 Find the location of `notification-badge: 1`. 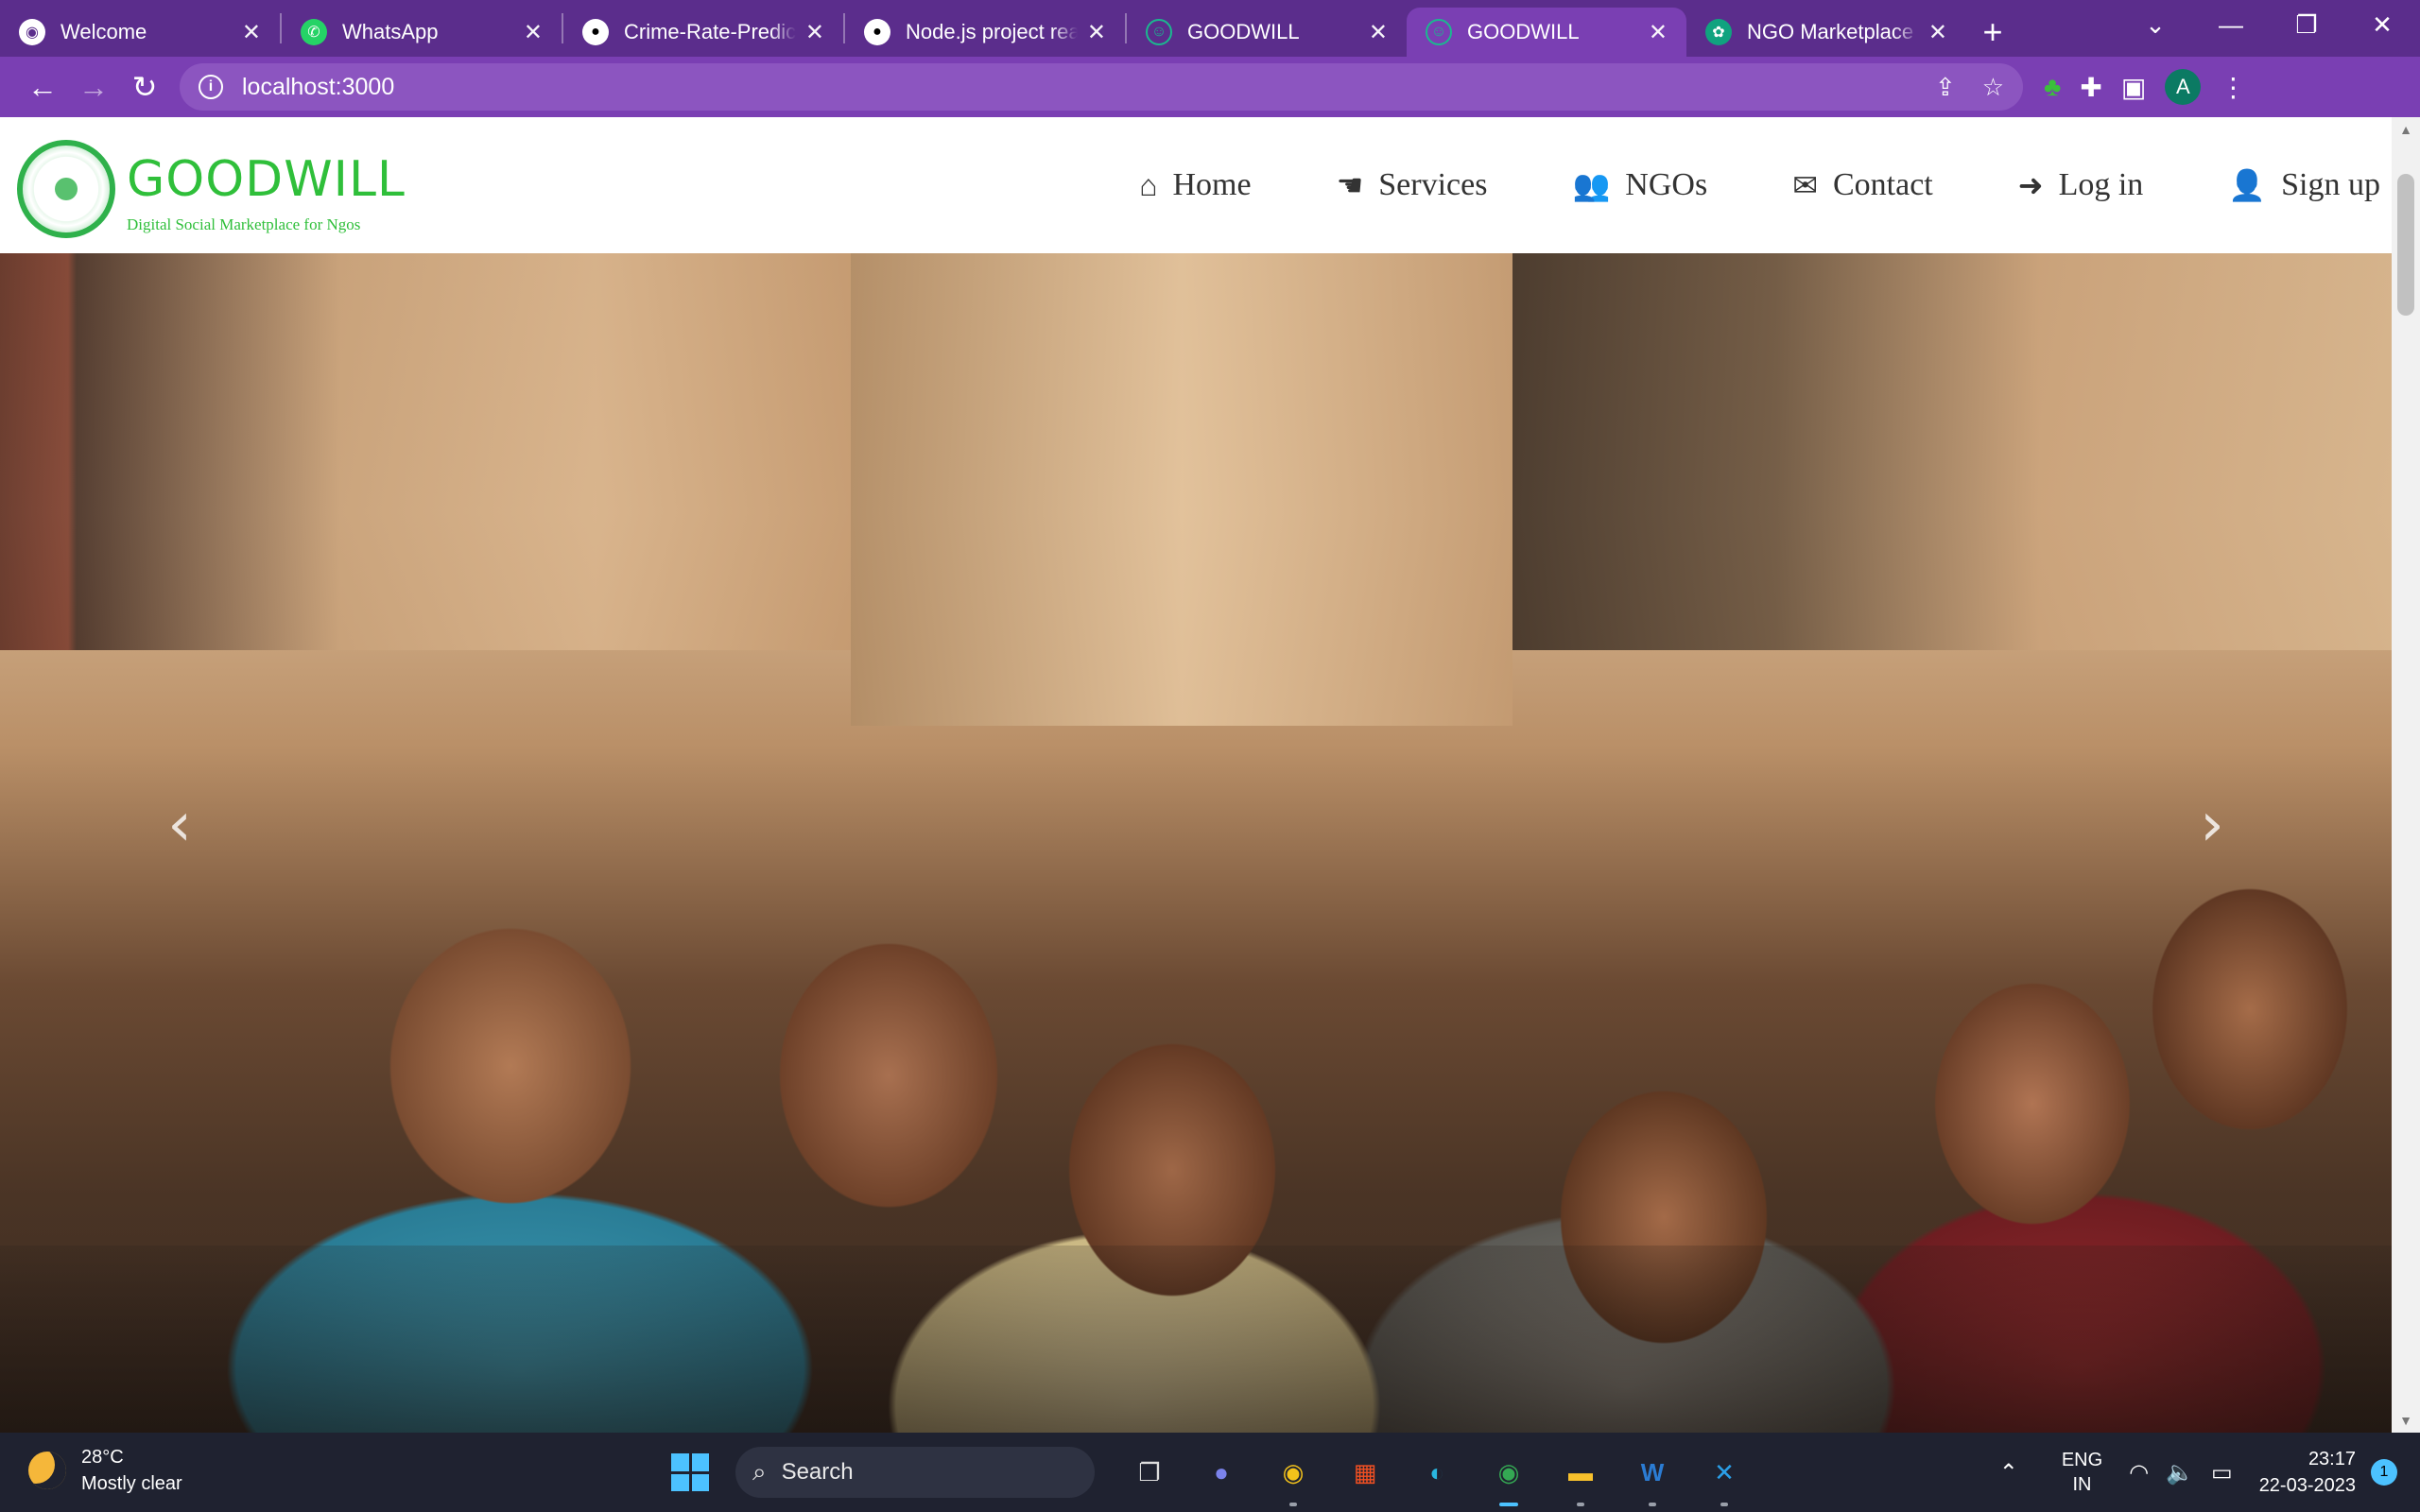

notification-badge: 1 is located at coordinates (2384, 1472).